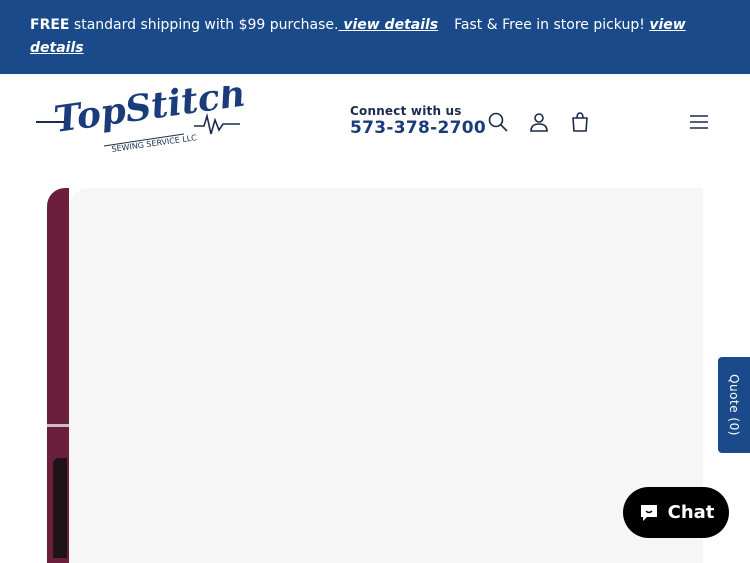 Image resolution: width=750 pixels, height=563 pixels. Describe the element at coordinates (50, 25) in the screenshot. I see `free-label: FREE` at that location.